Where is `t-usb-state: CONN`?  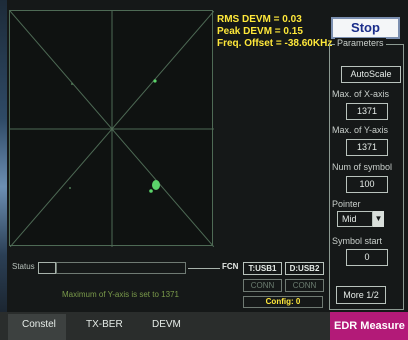 t-usb-state: CONN is located at coordinates (262, 285).